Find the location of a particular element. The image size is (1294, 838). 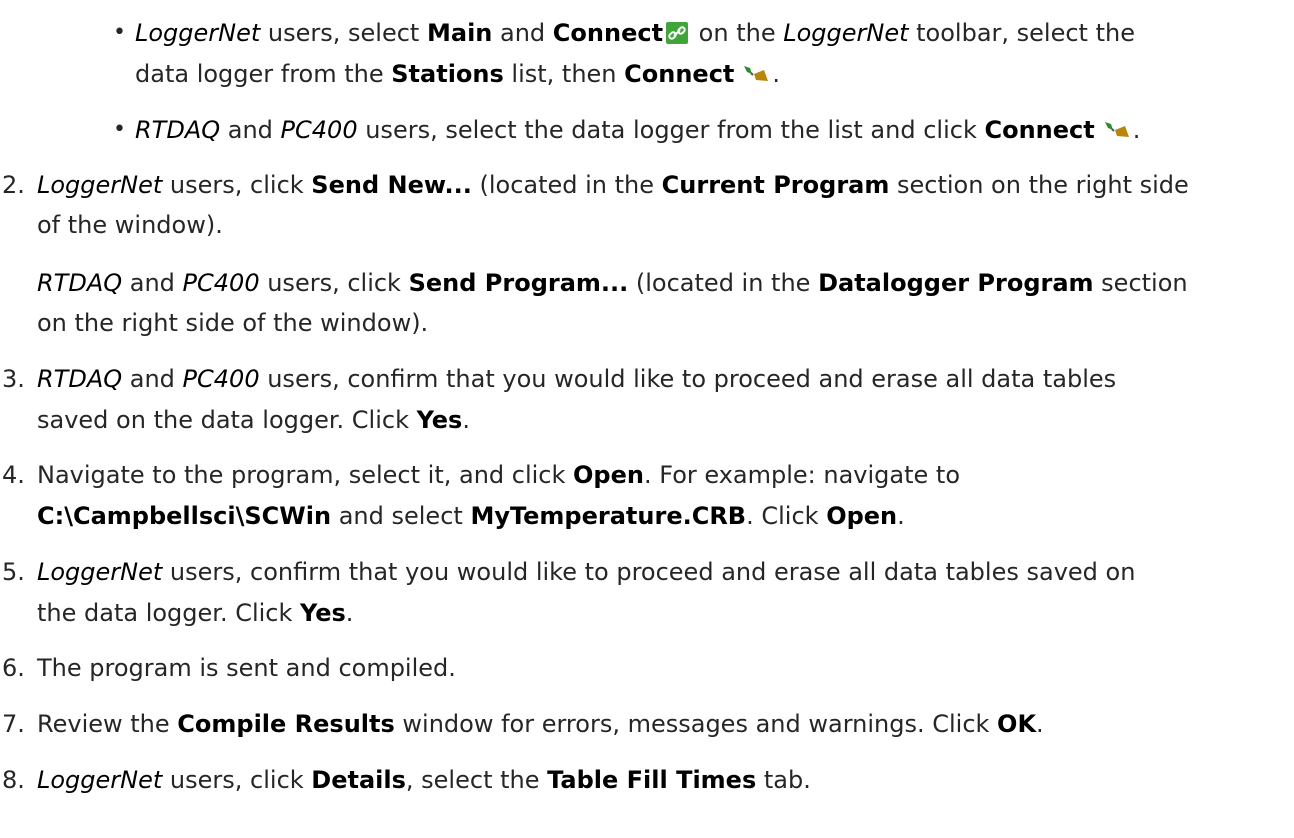

link-icon-wrapper is located at coordinates (677, 33).